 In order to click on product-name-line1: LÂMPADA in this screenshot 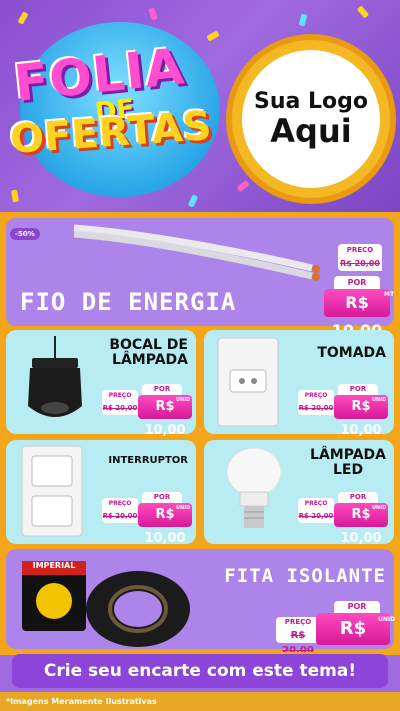, I will do `click(348, 455)`.